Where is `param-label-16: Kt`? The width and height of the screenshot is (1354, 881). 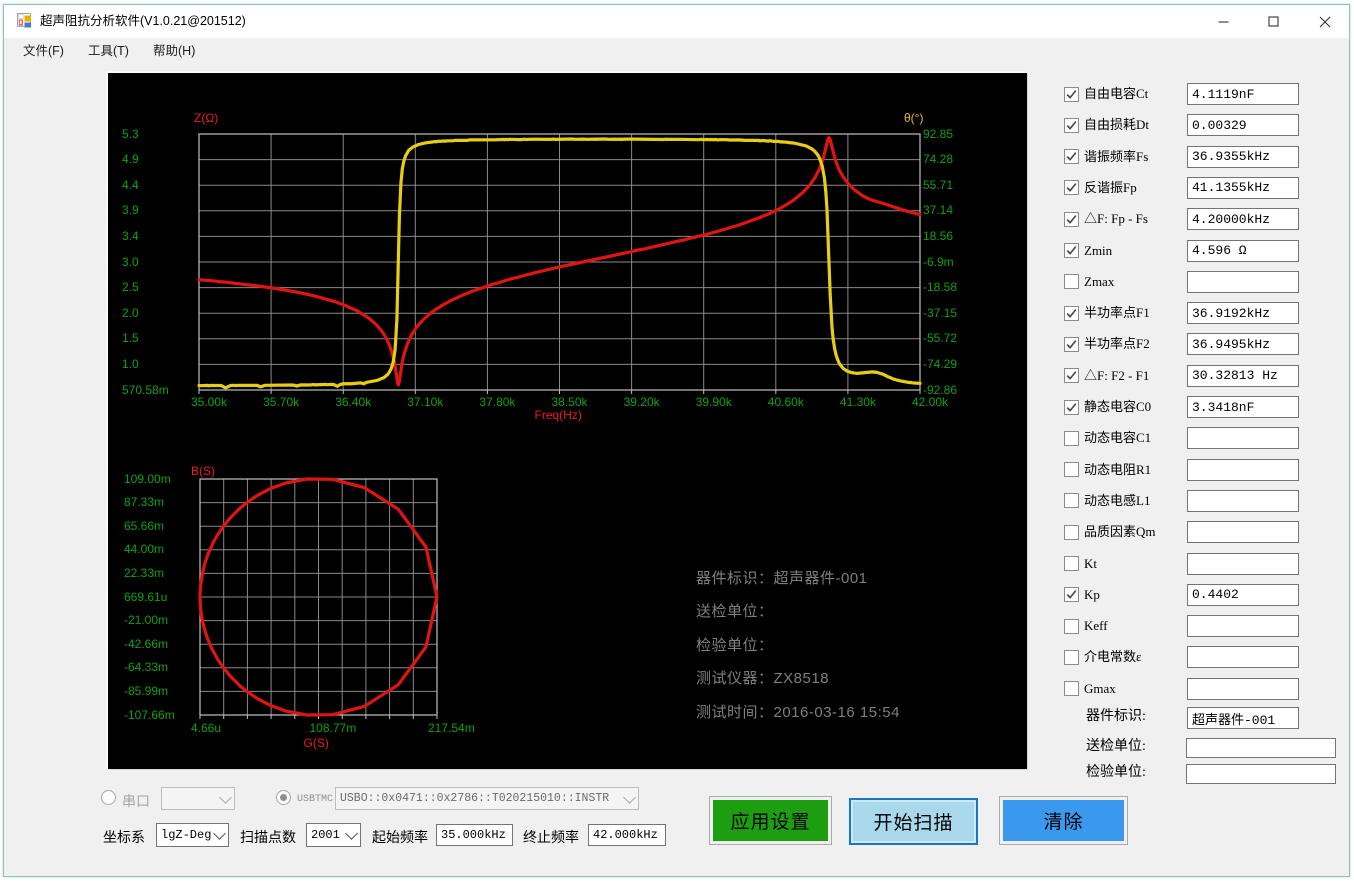
param-label-16: Kt is located at coordinates (1090, 563).